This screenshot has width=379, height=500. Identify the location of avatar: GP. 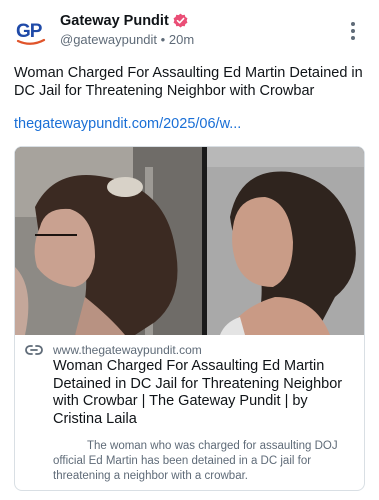
(31, 31).